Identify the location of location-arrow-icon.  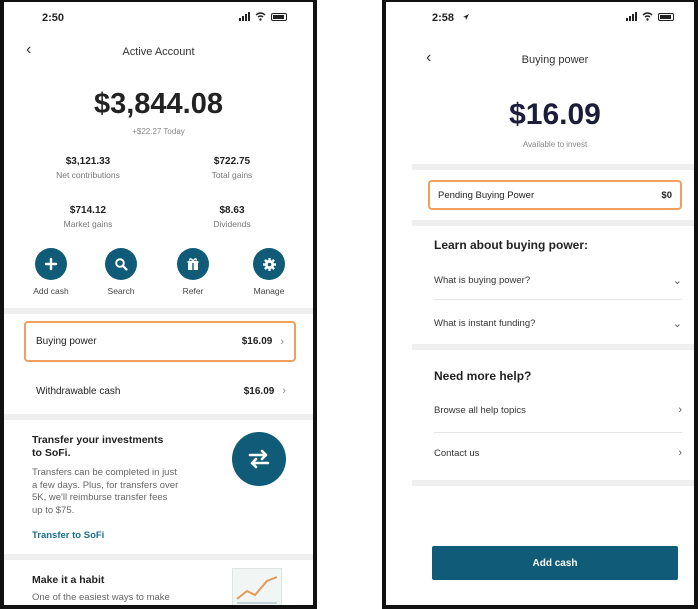
(466, 17).